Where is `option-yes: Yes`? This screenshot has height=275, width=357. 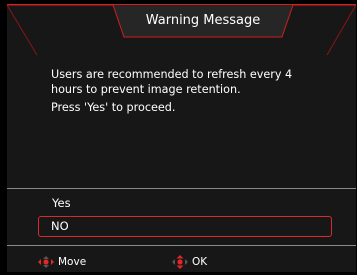 option-yes: Yes is located at coordinates (185, 204).